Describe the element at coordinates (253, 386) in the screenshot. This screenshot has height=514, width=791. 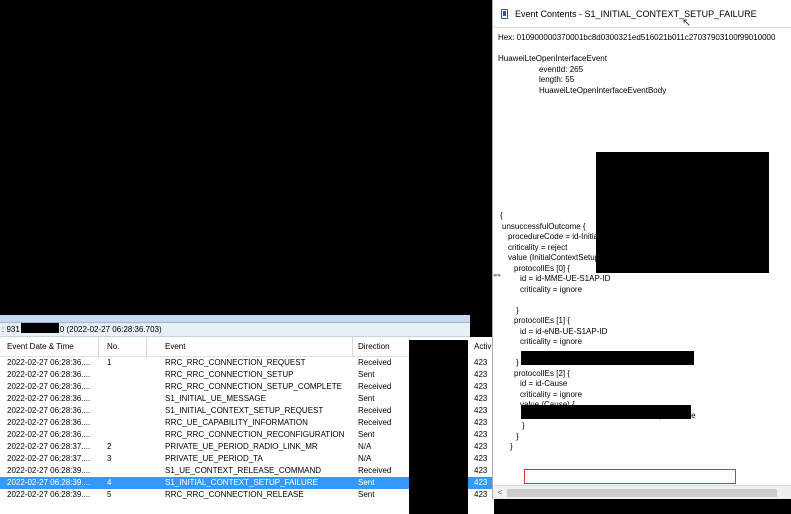
I see `cell-event: RRC_RRC_CONNECTION_SETUP_COMPLETE` at that location.